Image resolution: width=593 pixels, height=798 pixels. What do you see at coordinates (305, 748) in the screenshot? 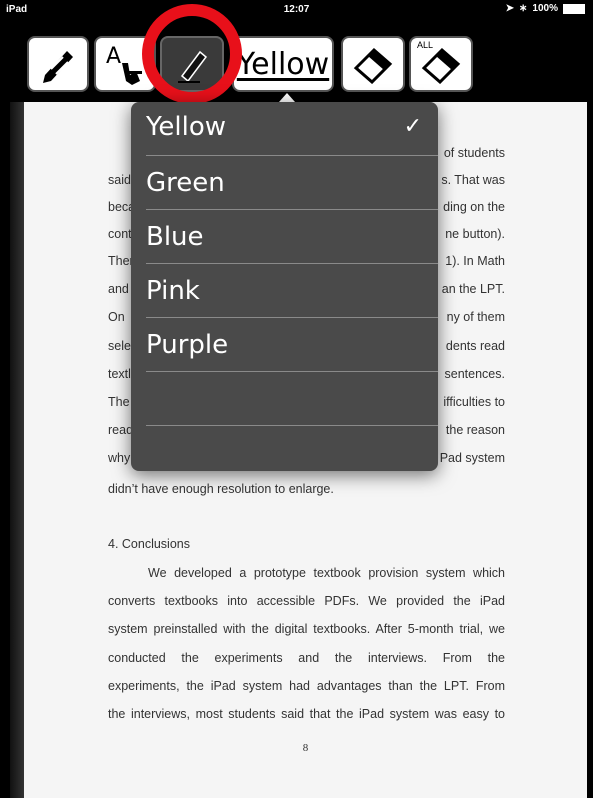
I see `page-number: 8` at bounding box center [305, 748].